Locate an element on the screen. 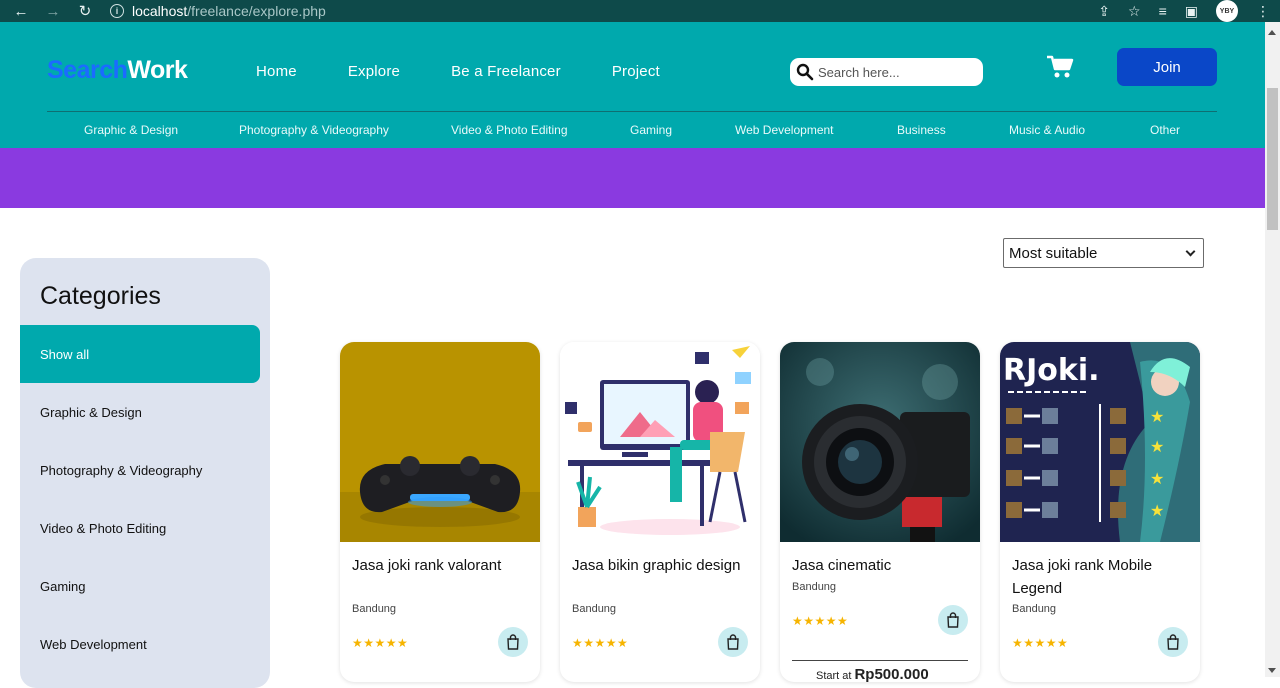 The image size is (1280, 688). forward-arrow-icon: → is located at coordinates (53, 11).